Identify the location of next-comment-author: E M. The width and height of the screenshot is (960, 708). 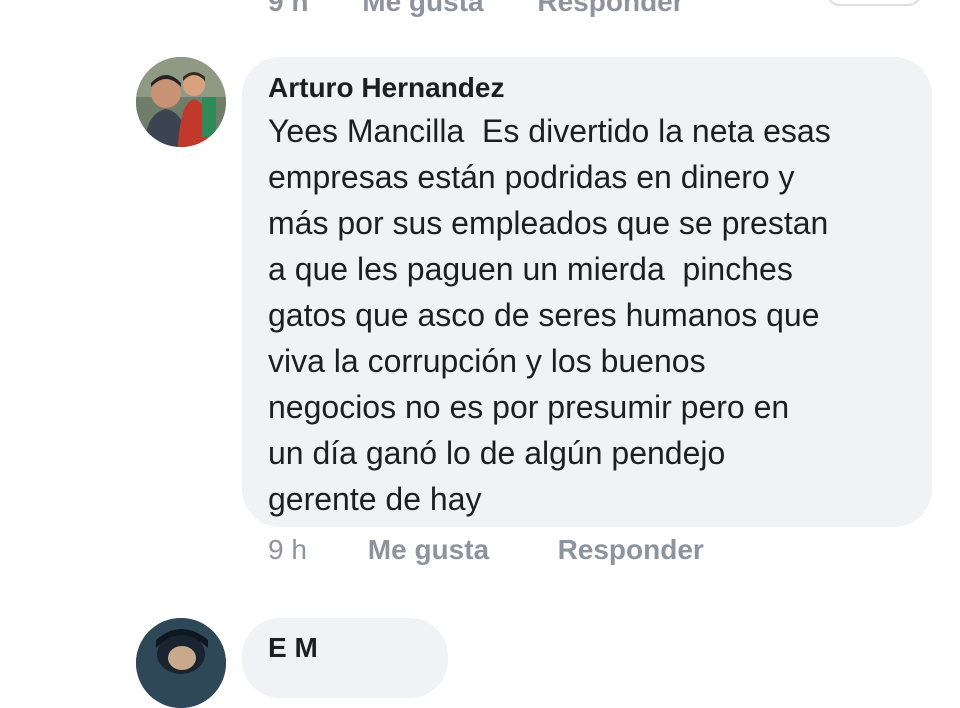
(293, 648).